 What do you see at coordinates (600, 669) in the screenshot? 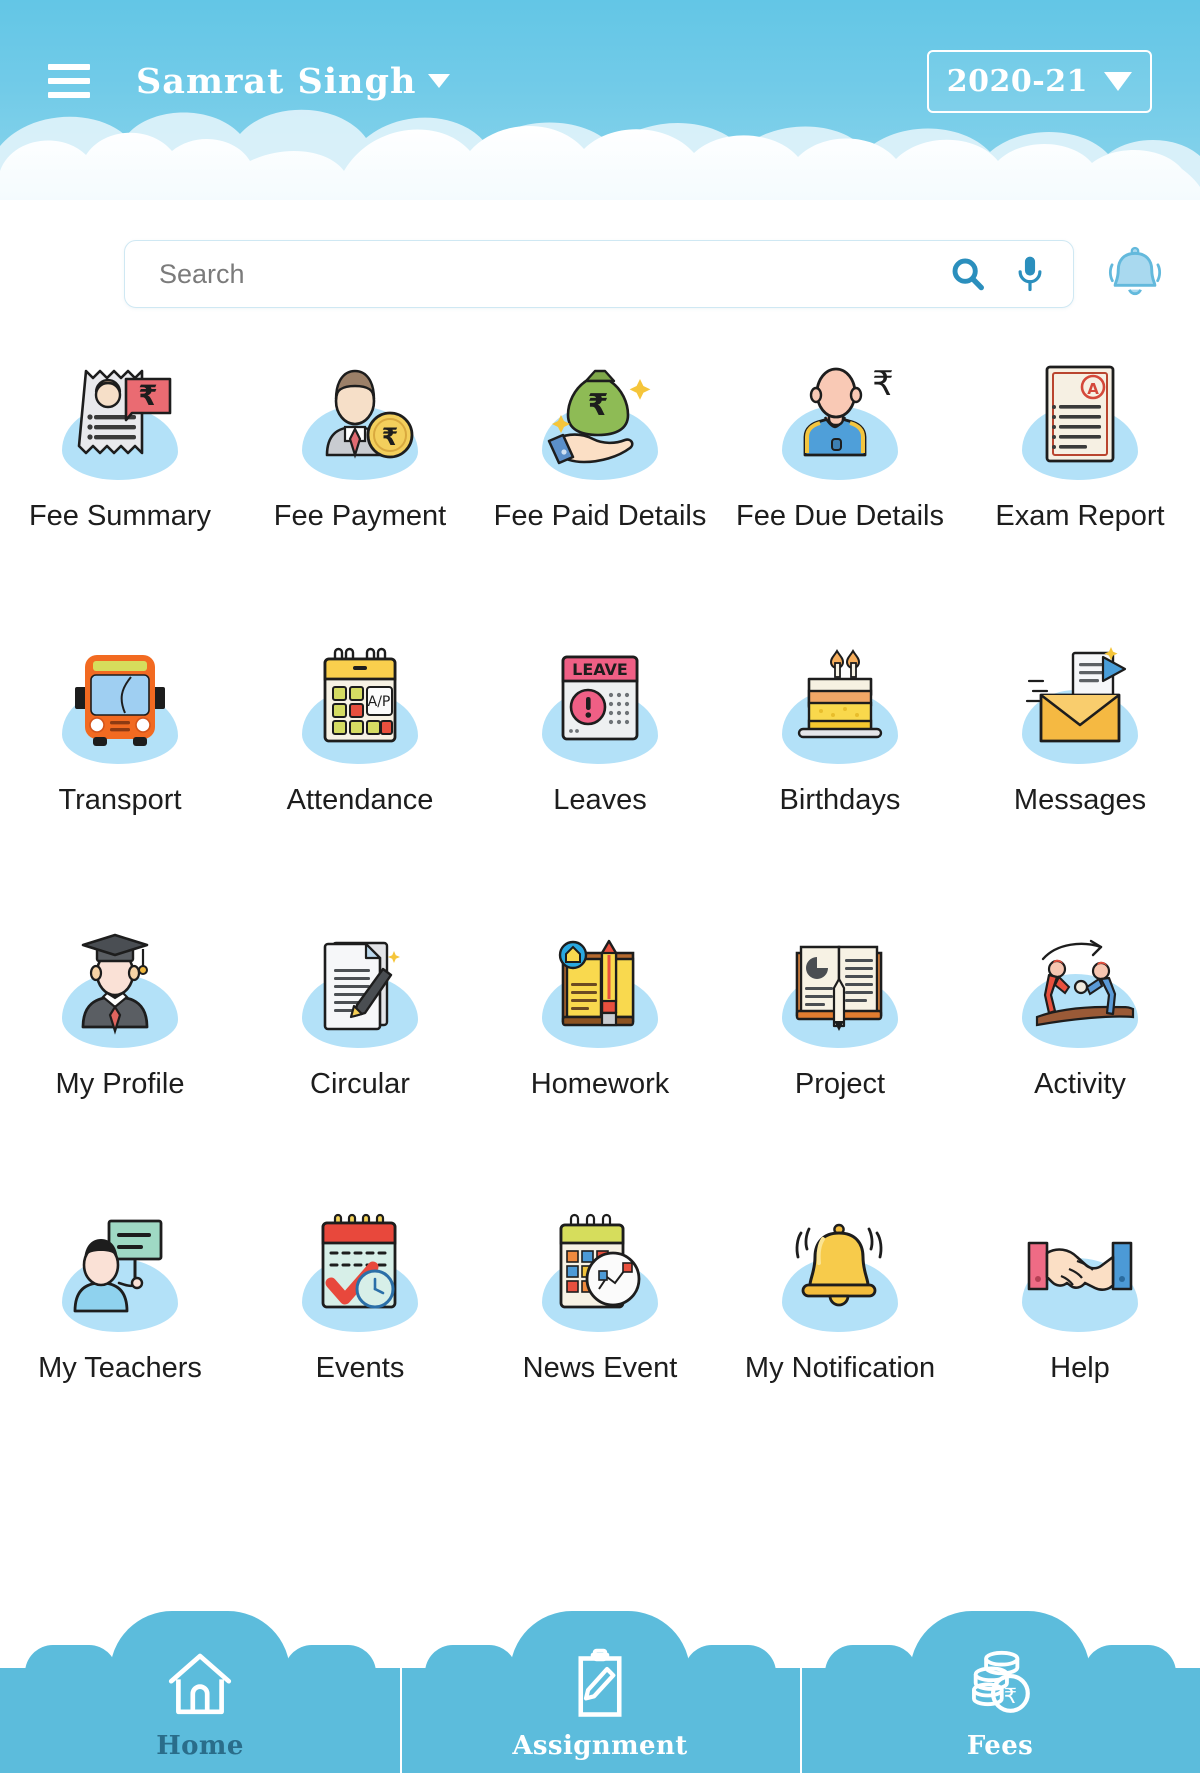
I see `svg-text: LEAVE` at bounding box center [600, 669].